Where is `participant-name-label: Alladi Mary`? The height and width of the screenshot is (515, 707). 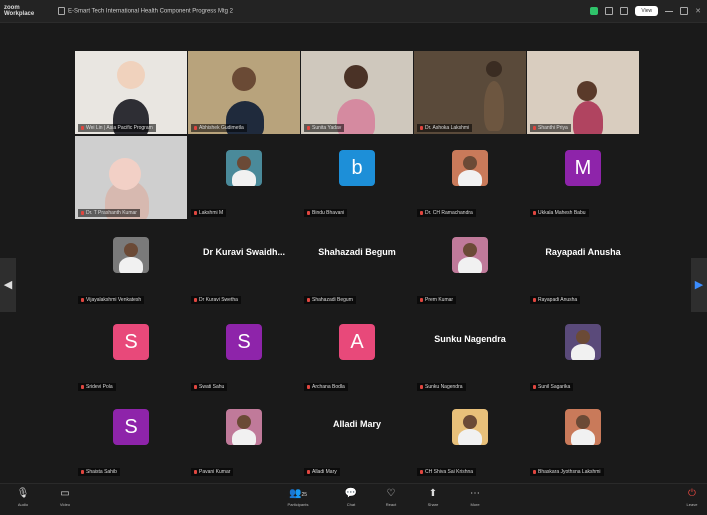 participant-name-label: Alladi Mary is located at coordinates (324, 472).